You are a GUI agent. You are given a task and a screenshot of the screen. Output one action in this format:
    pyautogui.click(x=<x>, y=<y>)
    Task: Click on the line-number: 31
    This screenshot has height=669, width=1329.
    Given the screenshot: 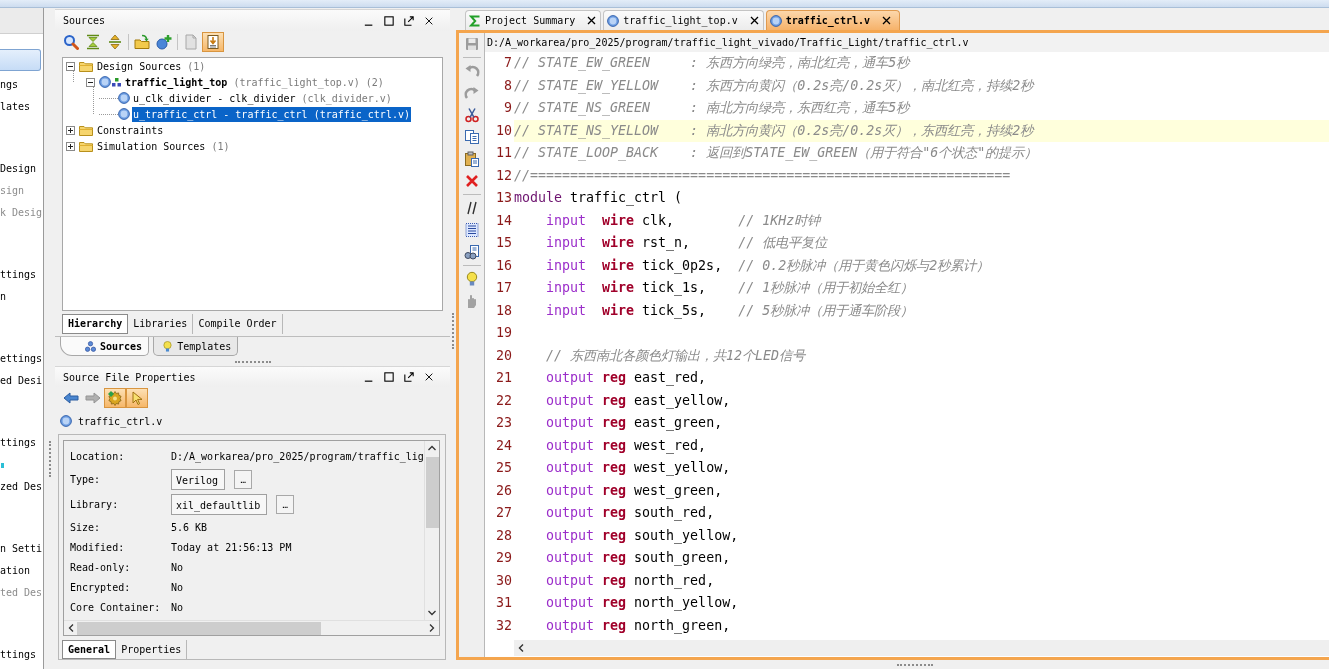 What is the action you would take?
    pyautogui.click(x=504, y=603)
    